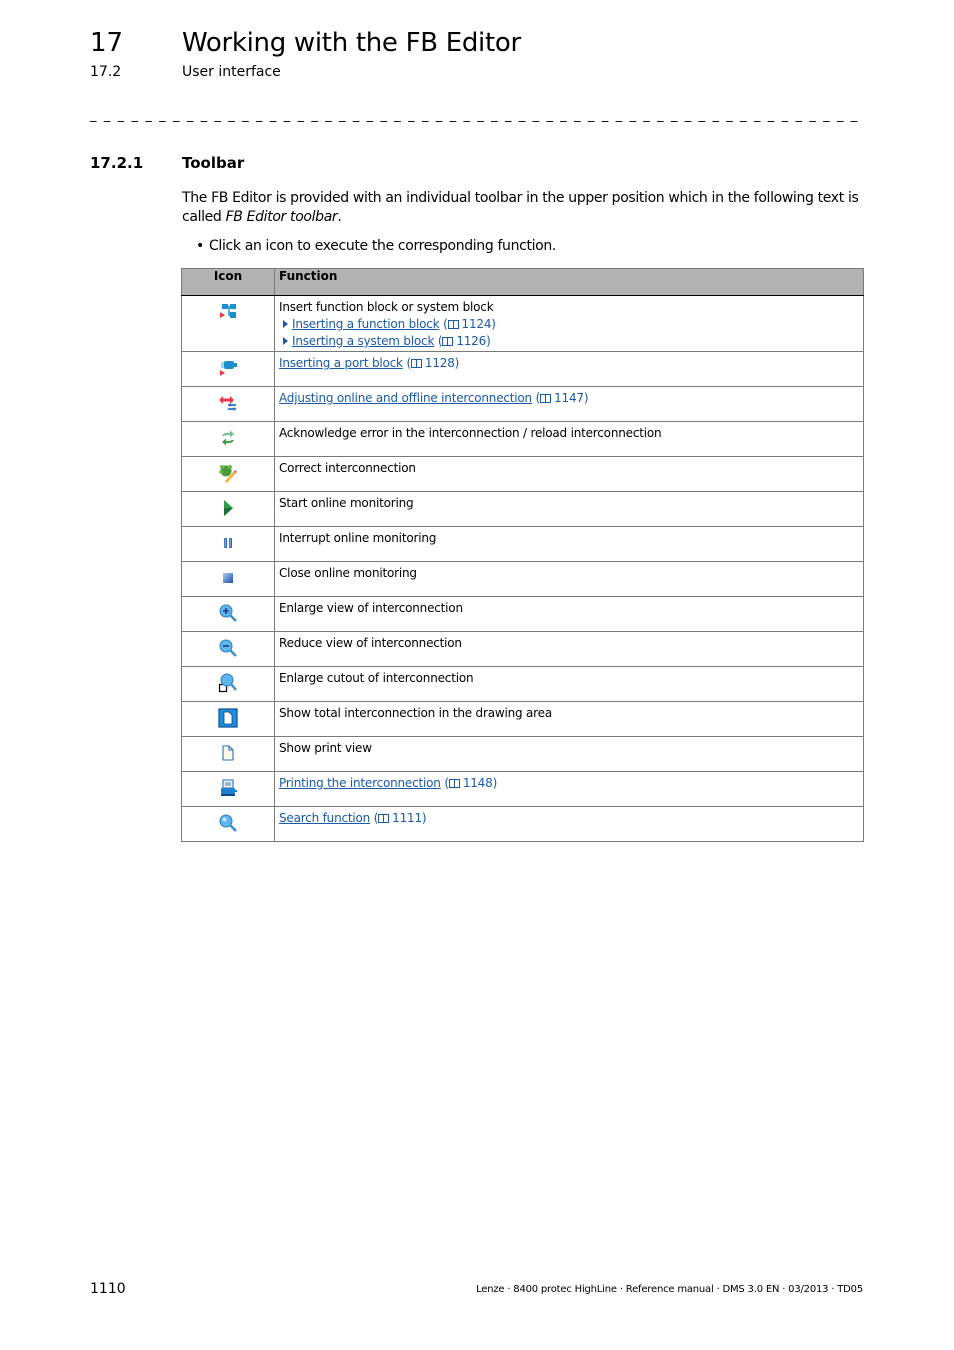 Image resolution: width=954 pixels, height=1350 pixels. What do you see at coordinates (227, 403) in the screenshot?
I see `adjust-interconnection-icon` at bounding box center [227, 403].